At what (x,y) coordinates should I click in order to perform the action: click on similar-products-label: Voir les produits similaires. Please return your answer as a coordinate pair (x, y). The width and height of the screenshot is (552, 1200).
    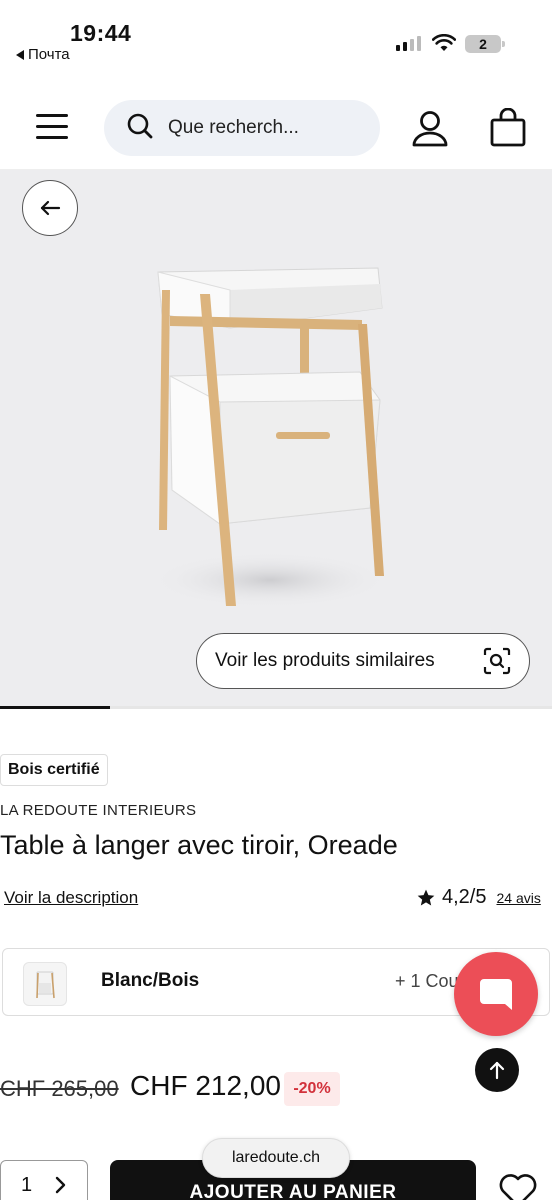
    Looking at the image, I should click on (325, 660).